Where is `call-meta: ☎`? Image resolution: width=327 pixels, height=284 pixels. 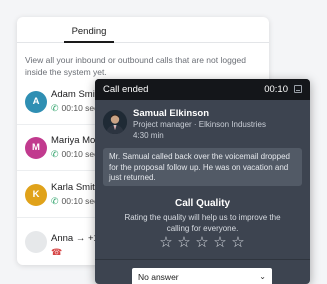
call-meta: ☎ is located at coordinates (58, 252).